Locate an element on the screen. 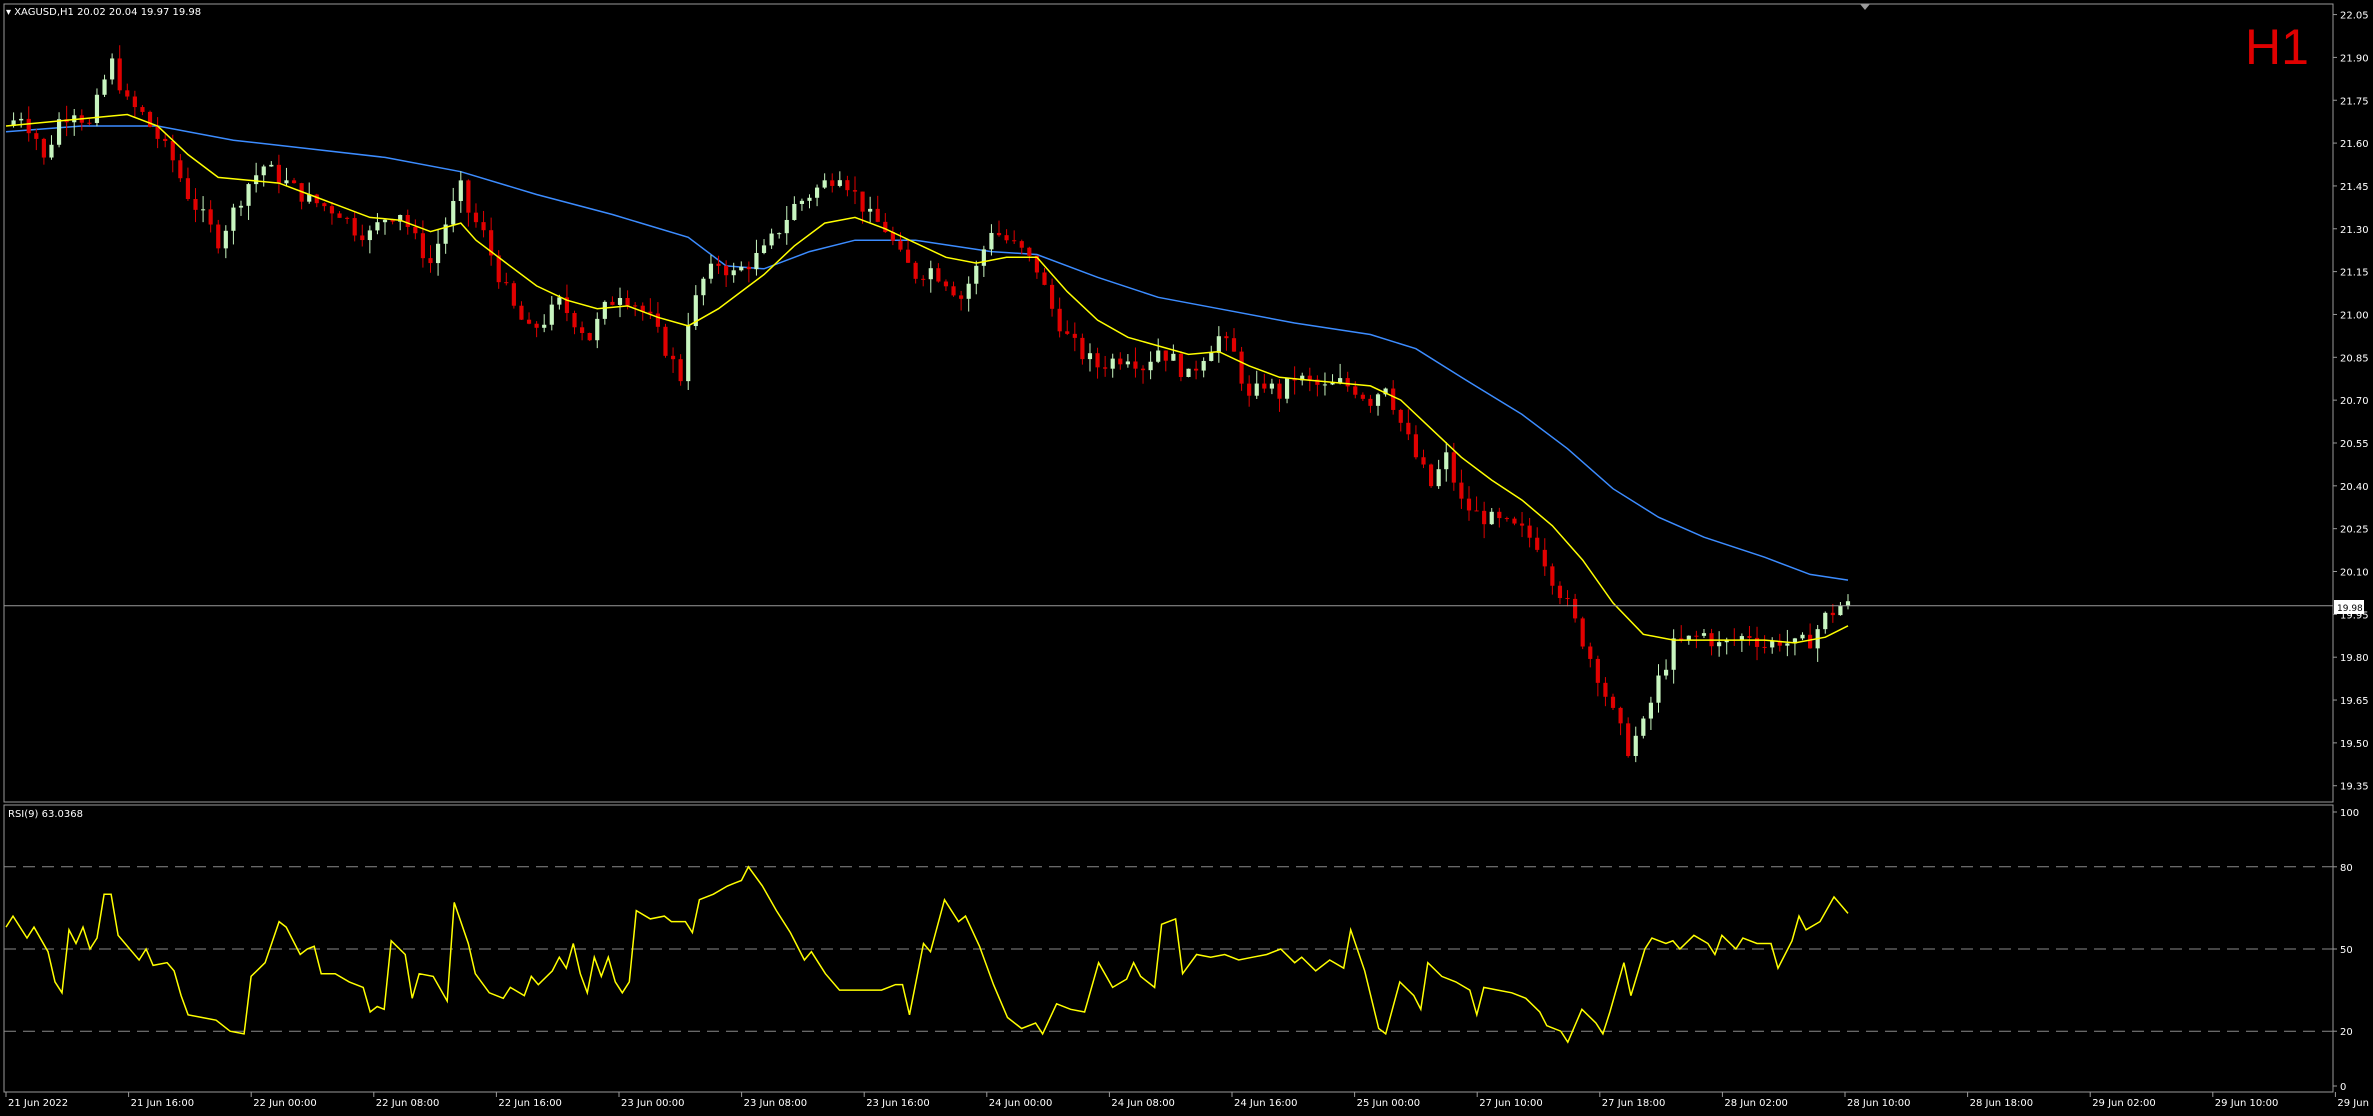  time-tick-label: 28 Jun 18:00 is located at coordinates (2002, 1103).